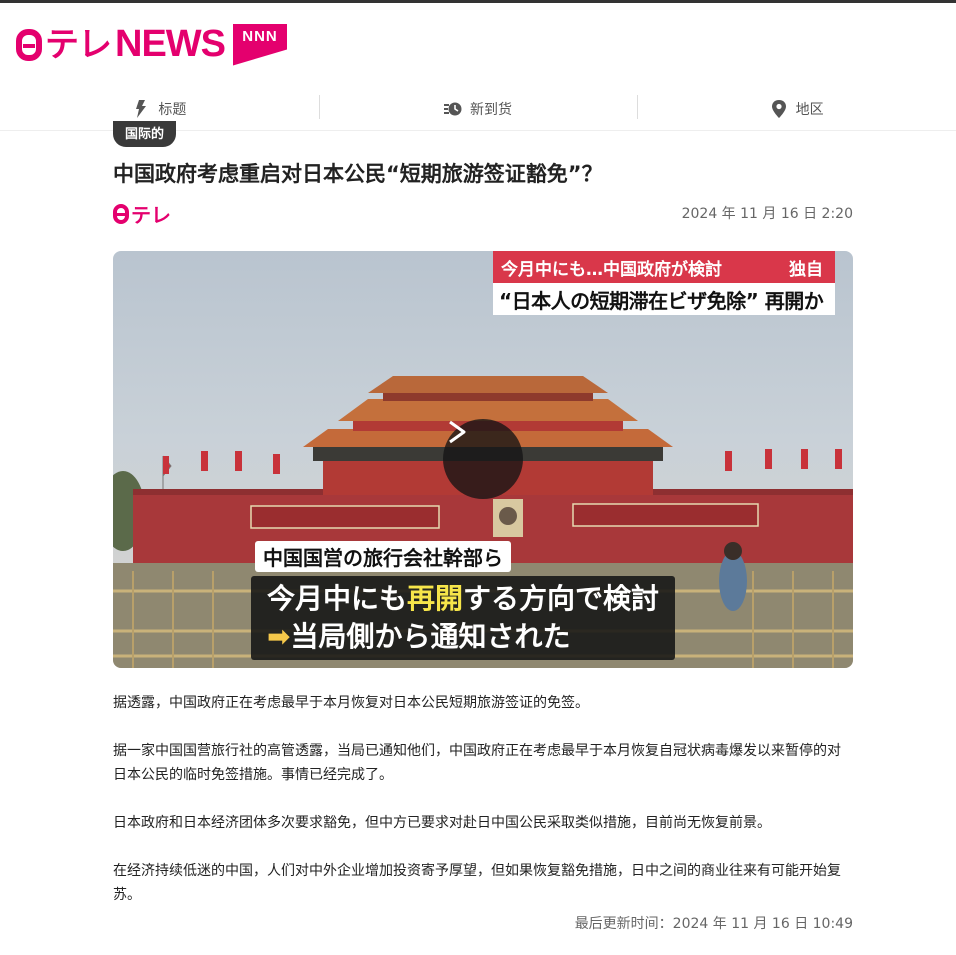  I want to click on logo-nnn-badge: NNN, so click(260, 44).